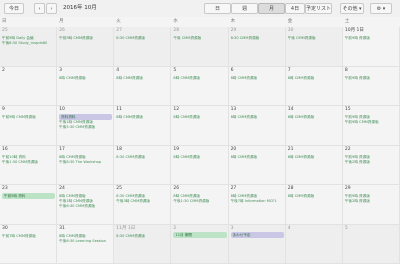  I want to click on day-cell: 5 8時 CMM資源版, so click(200, 86).